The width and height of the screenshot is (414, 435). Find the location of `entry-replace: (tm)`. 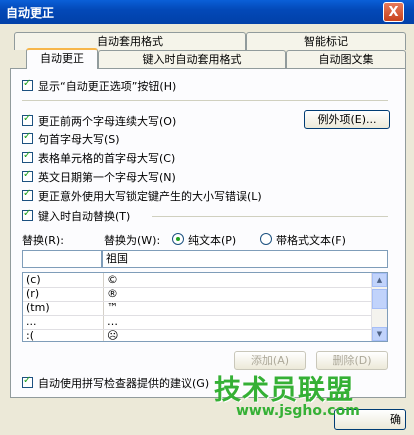

entry-replace: (tm) is located at coordinates (38, 307).